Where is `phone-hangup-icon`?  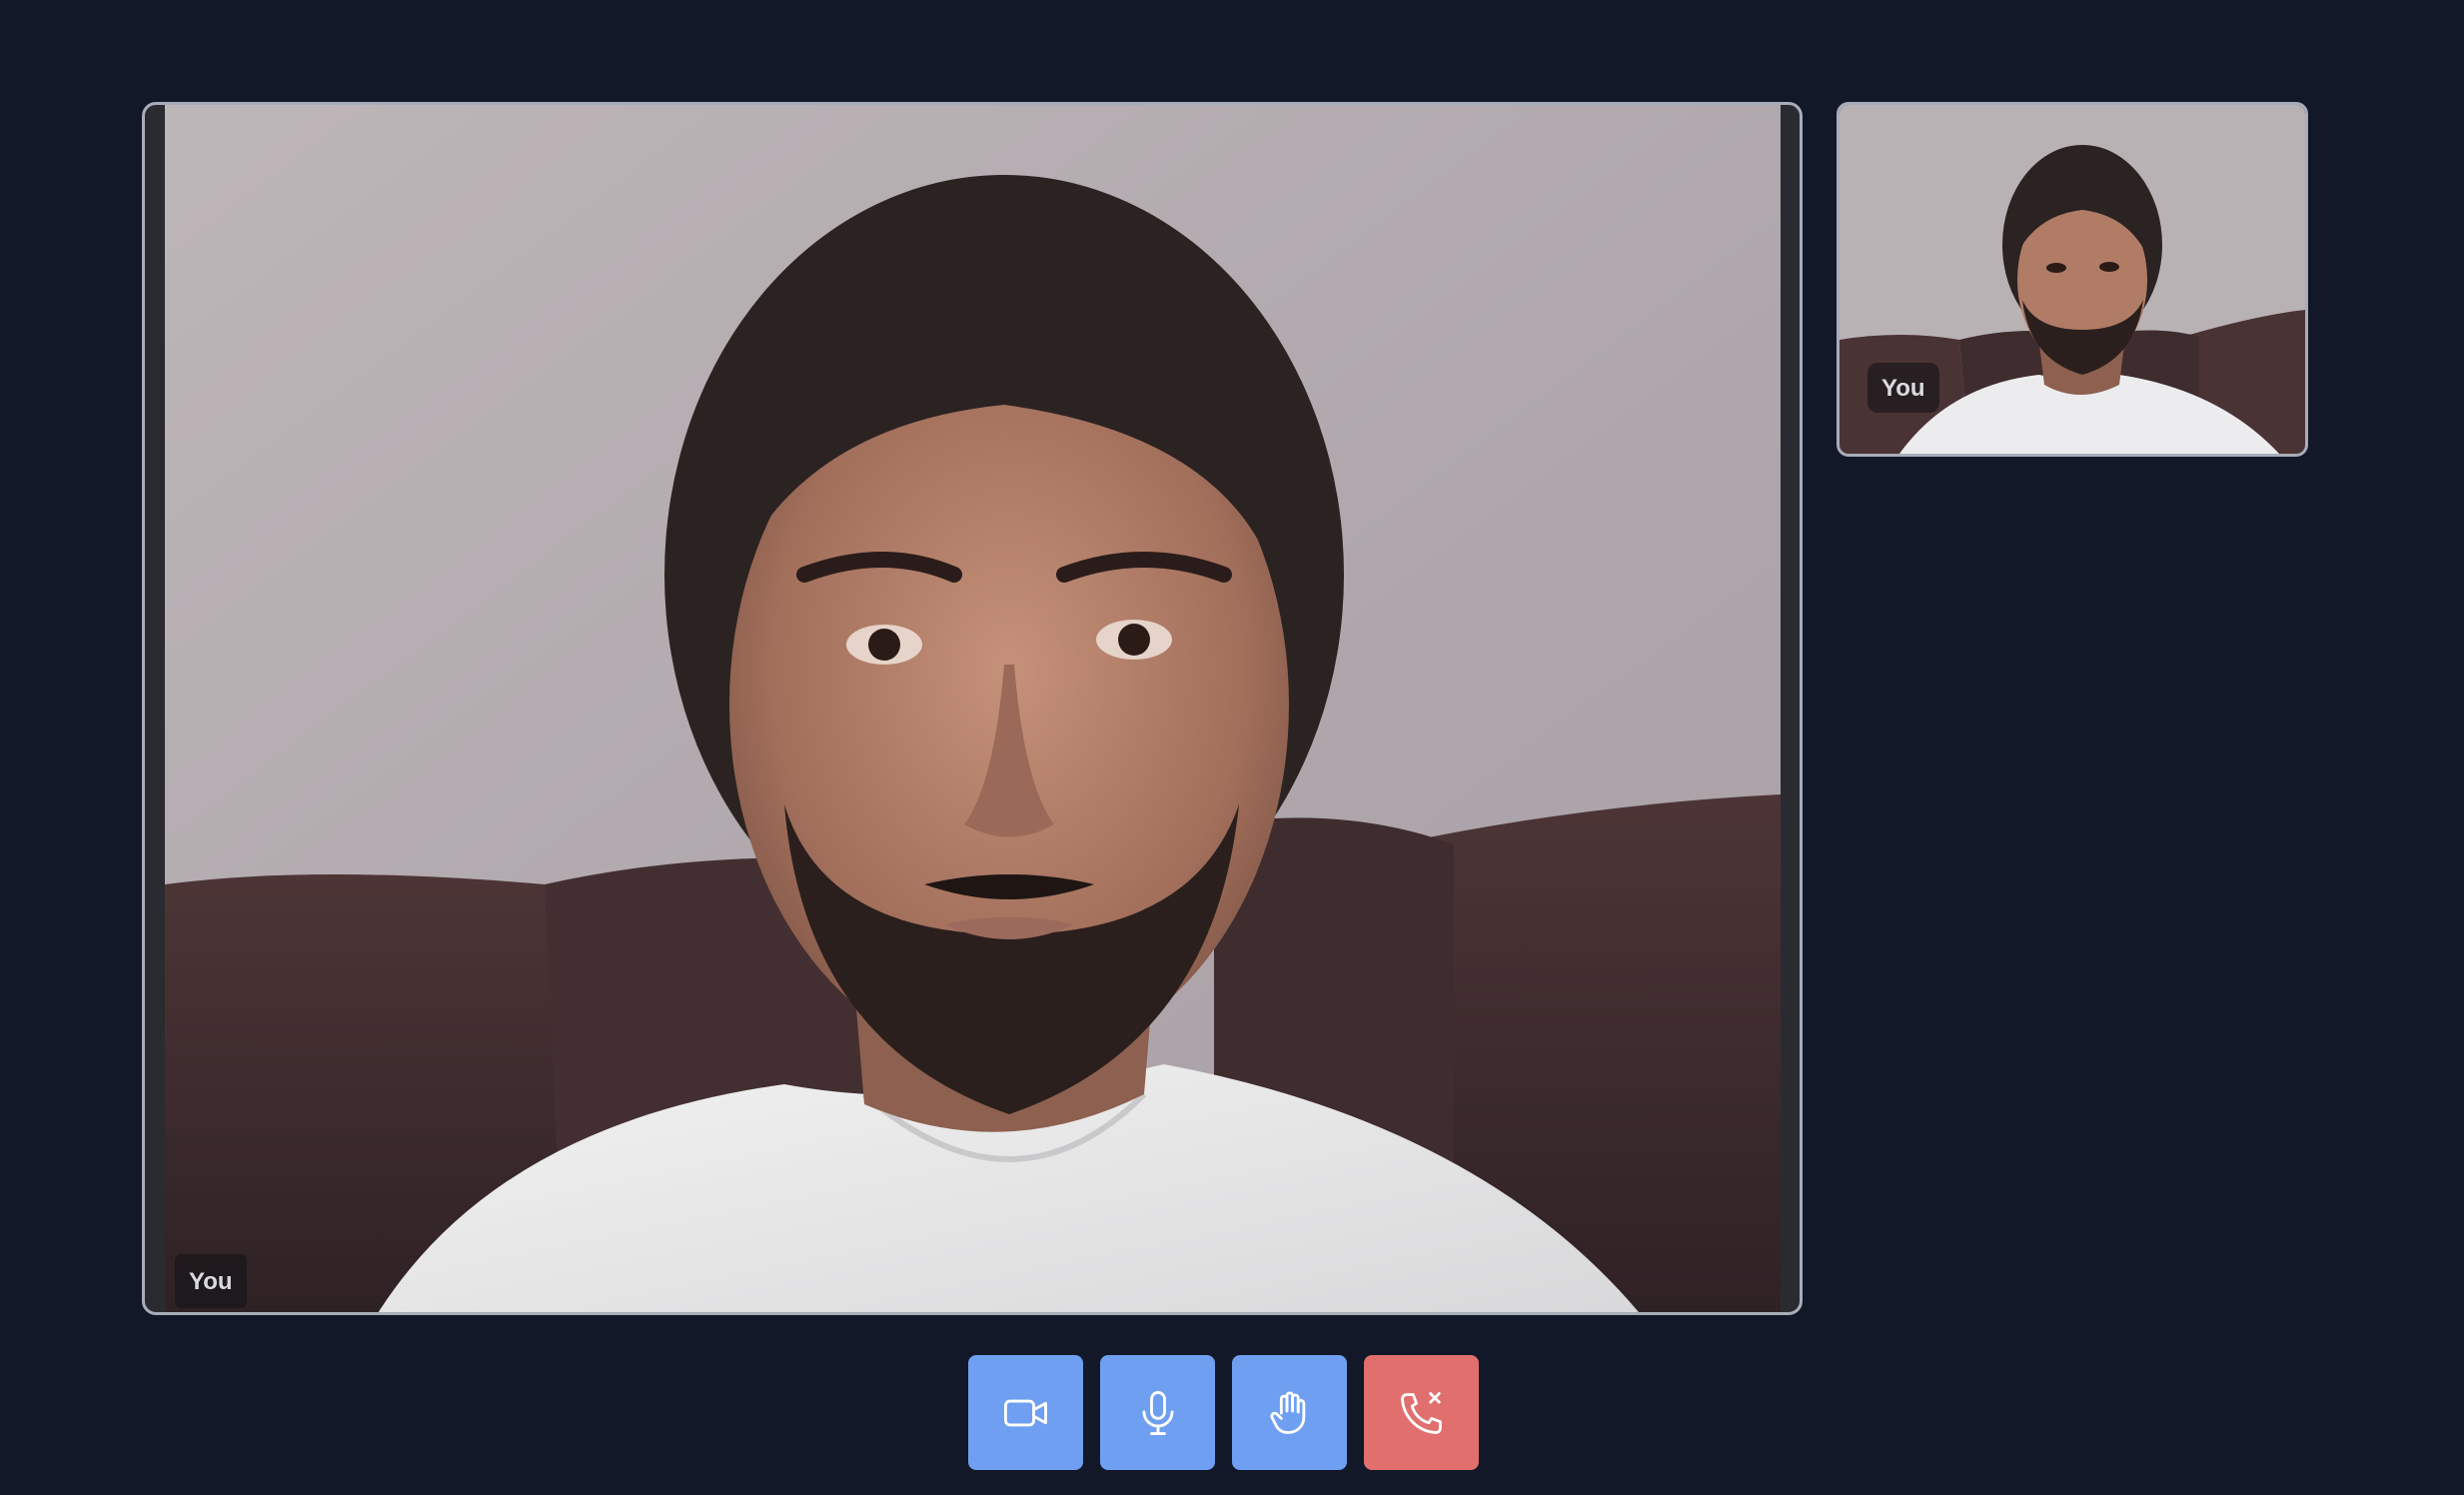
phone-hangup-icon is located at coordinates (1421, 1412).